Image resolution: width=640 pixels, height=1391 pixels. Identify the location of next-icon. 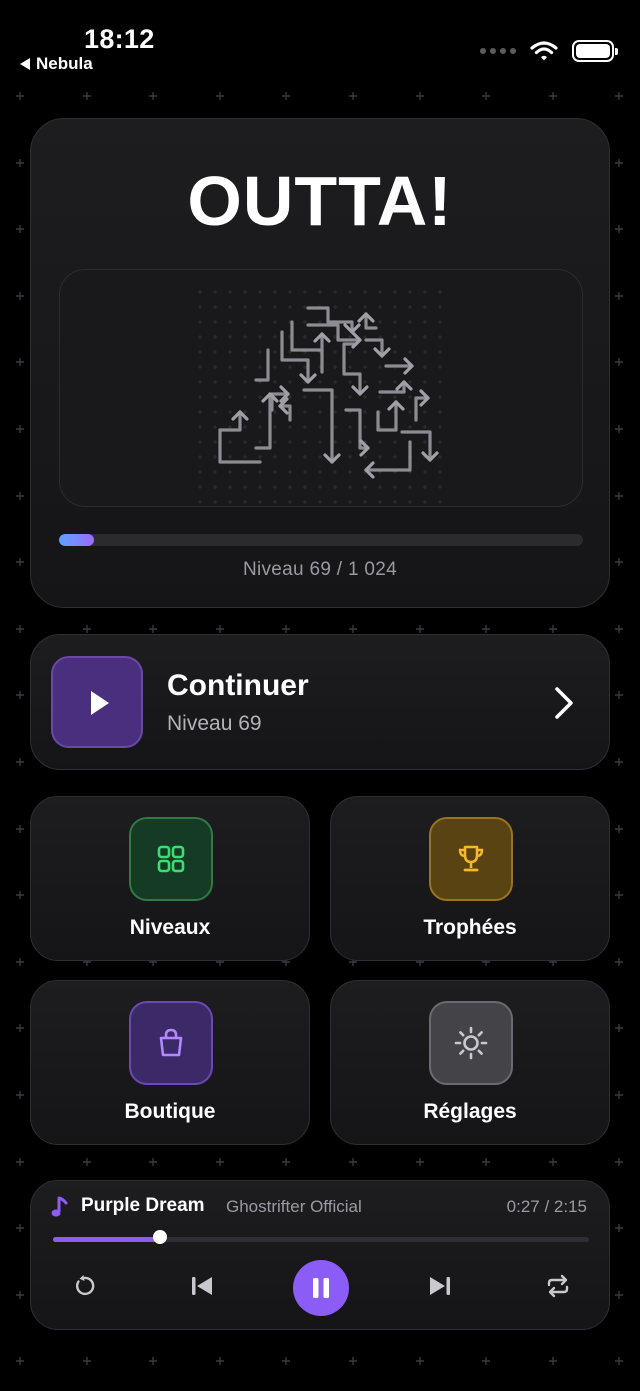
(440, 1286).